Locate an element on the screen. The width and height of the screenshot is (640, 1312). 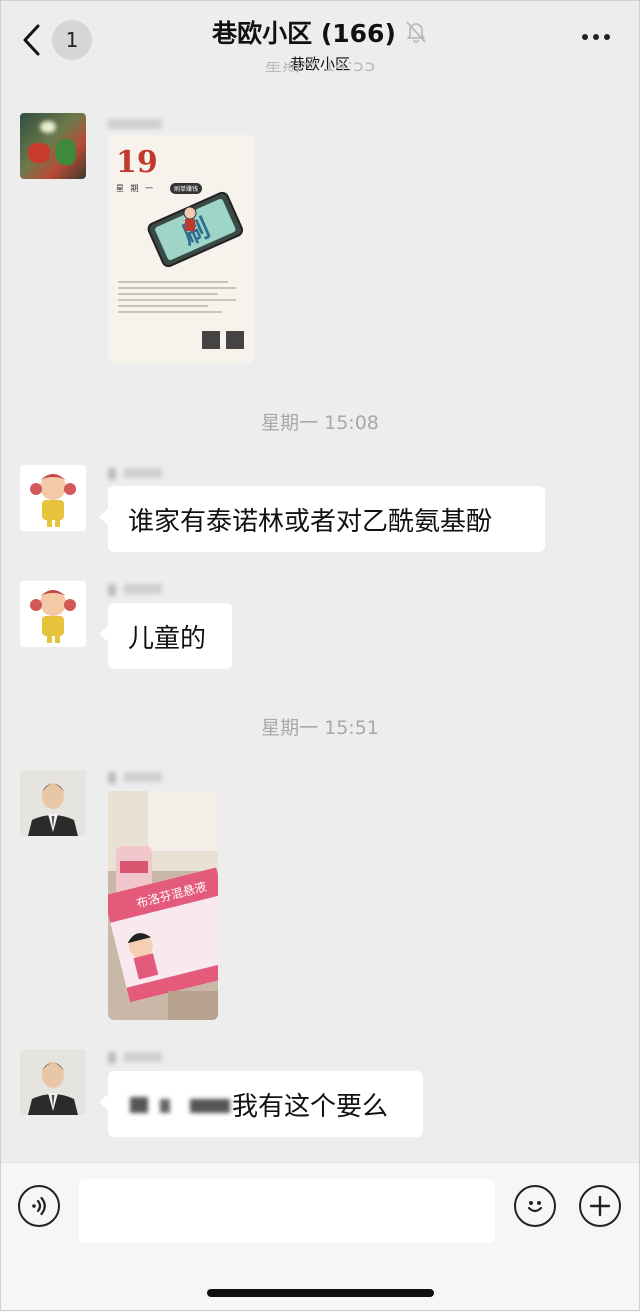
more-dots-icon is located at coordinates (585, 37).